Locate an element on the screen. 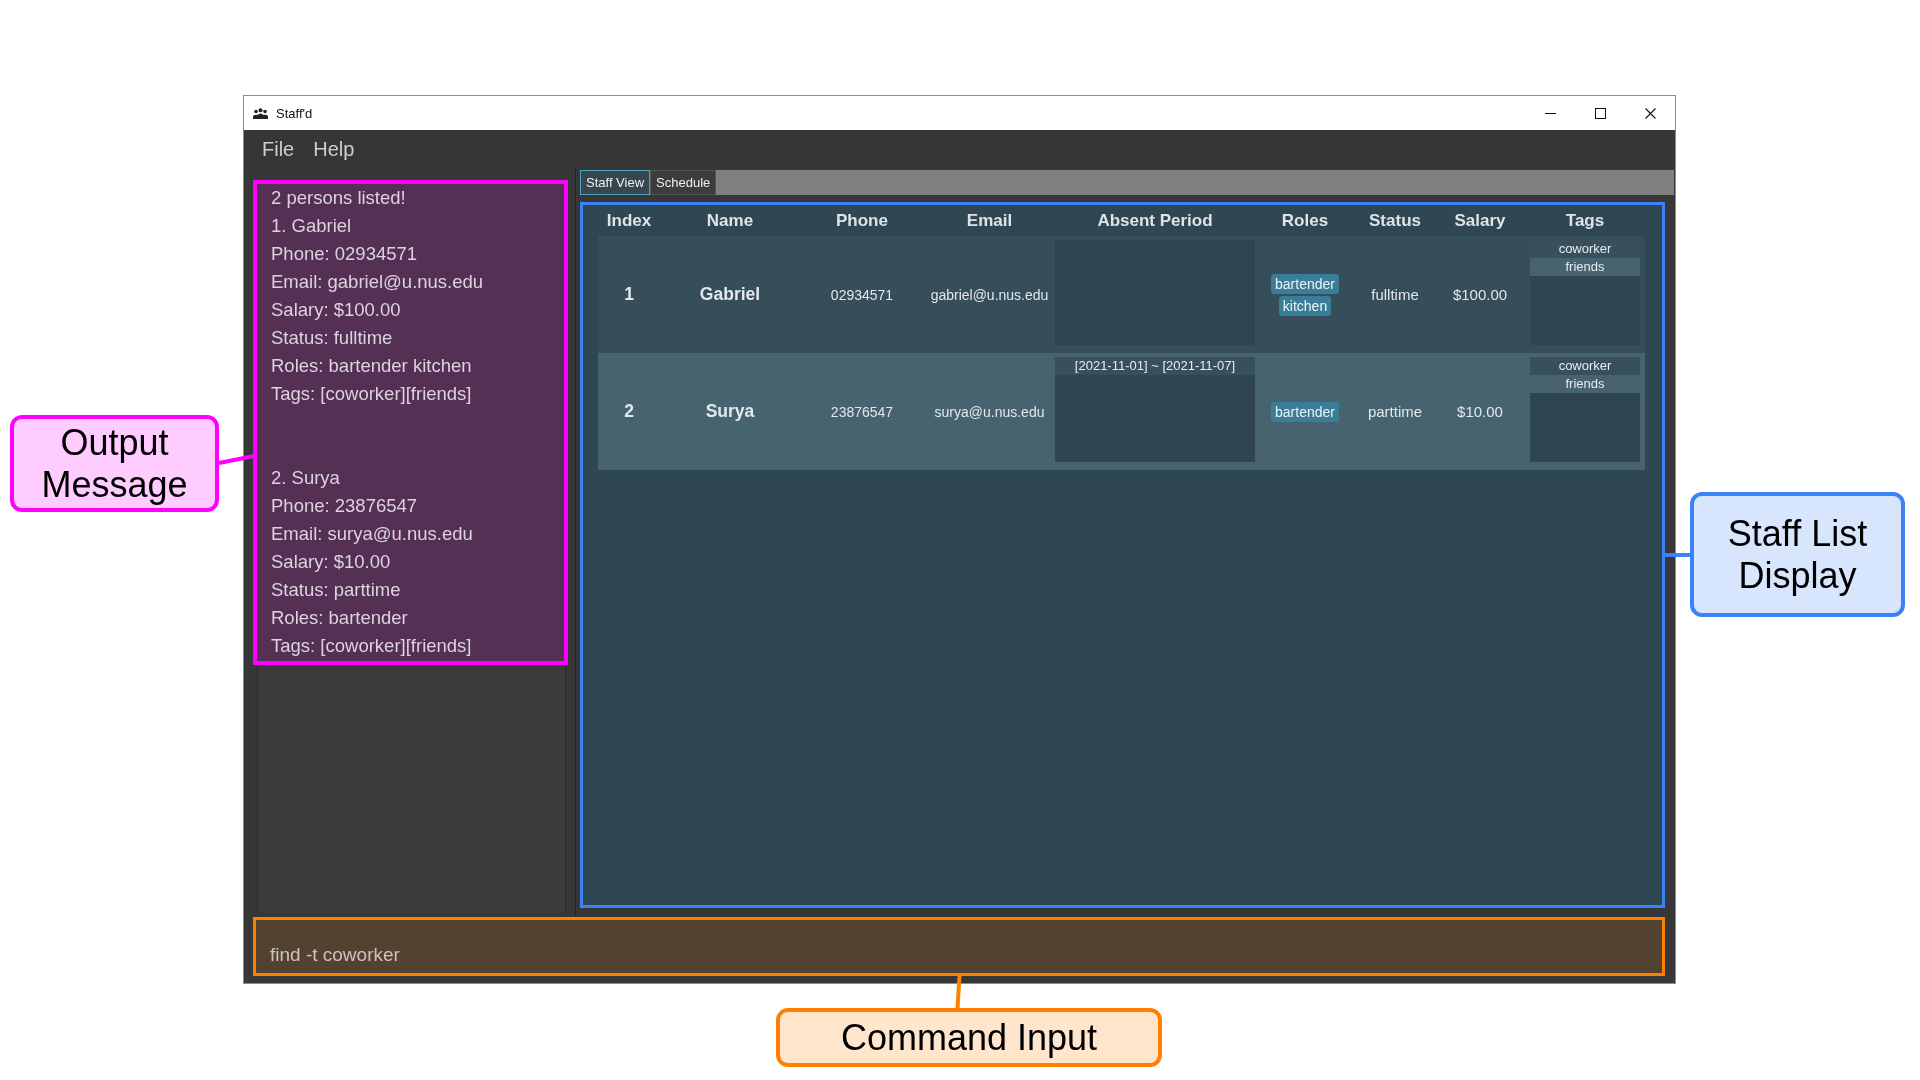 This screenshot has height=1080, width=1920. phone-cell: 02934571 is located at coordinates (862, 294).